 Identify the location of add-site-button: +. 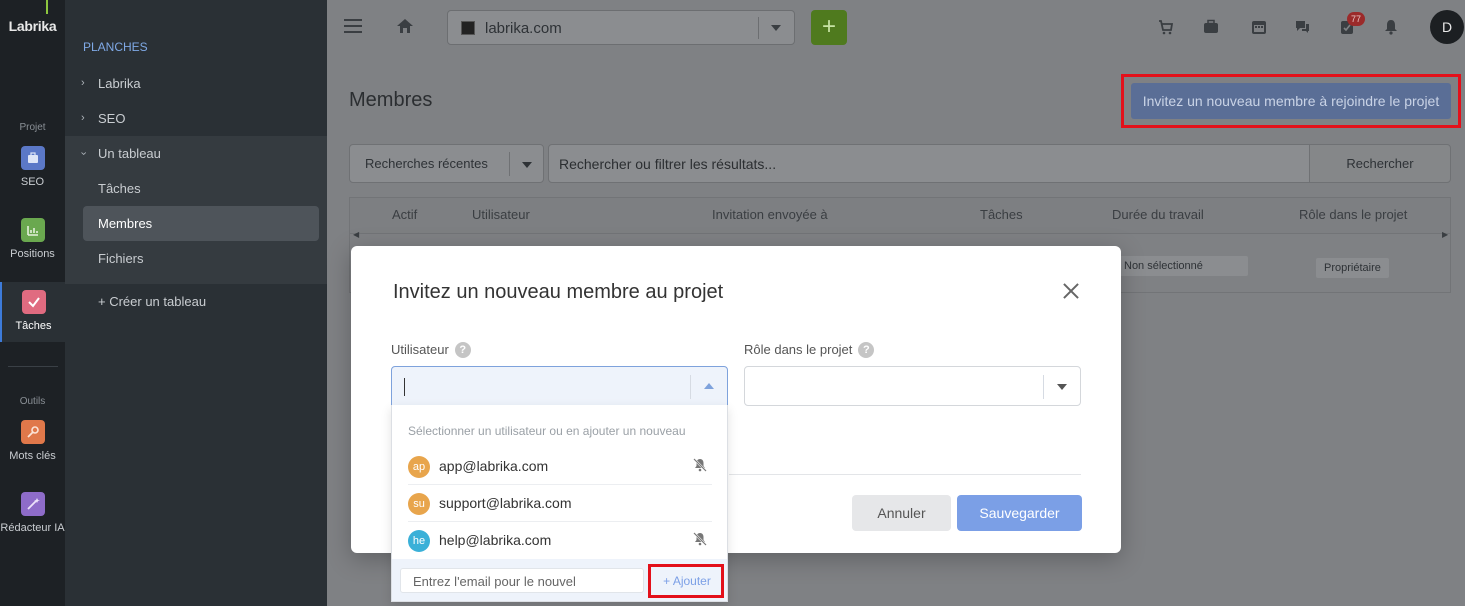
(829, 27).